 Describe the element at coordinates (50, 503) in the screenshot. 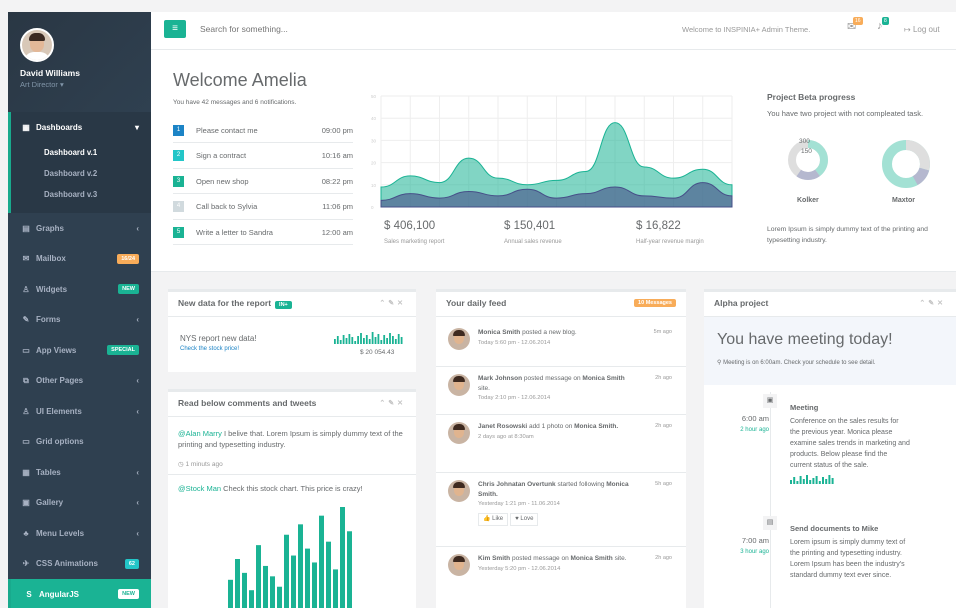

I see `sidebar-item-label: Gallery` at that location.